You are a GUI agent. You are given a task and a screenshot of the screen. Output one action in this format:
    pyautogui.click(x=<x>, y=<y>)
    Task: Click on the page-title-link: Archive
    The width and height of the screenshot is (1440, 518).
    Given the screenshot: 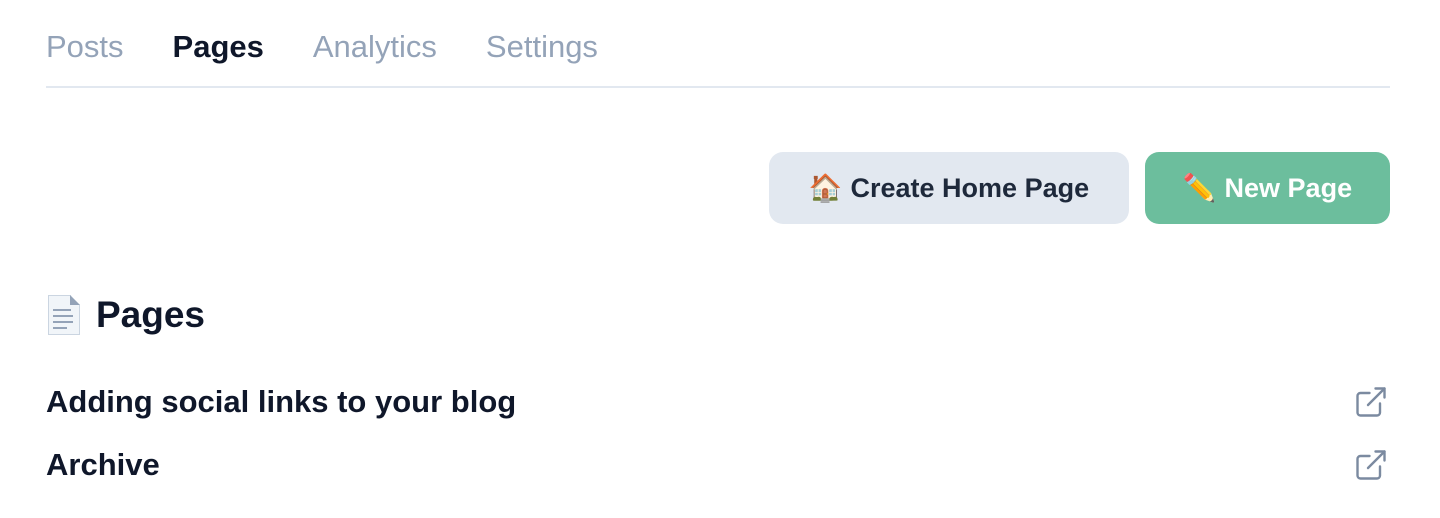 What is the action you would take?
    pyautogui.click(x=103, y=465)
    